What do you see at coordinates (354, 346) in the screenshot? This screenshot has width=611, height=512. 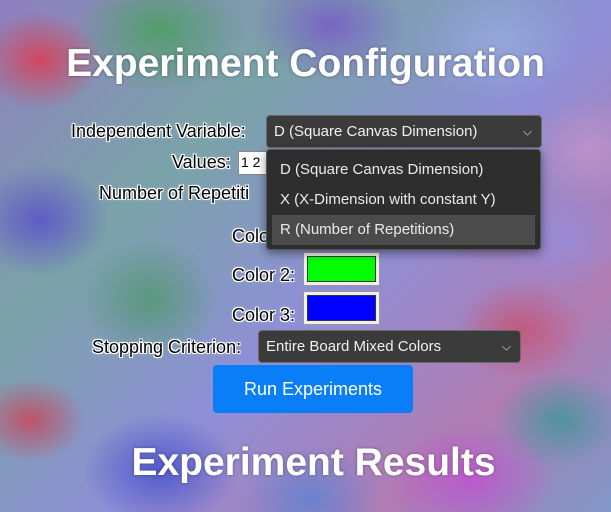 I see `stopping-criterion-value: Entire Board Mixed Colors` at bounding box center [354, 346].